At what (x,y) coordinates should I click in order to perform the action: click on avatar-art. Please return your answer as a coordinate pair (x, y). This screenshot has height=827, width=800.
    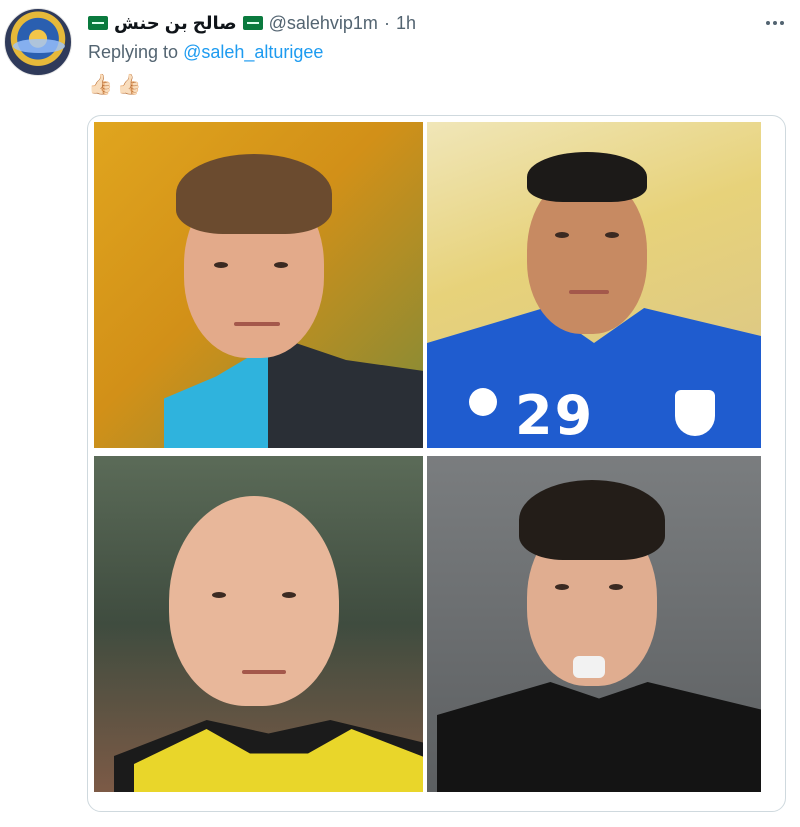
    Looking at the image, I should click on (39, 46).